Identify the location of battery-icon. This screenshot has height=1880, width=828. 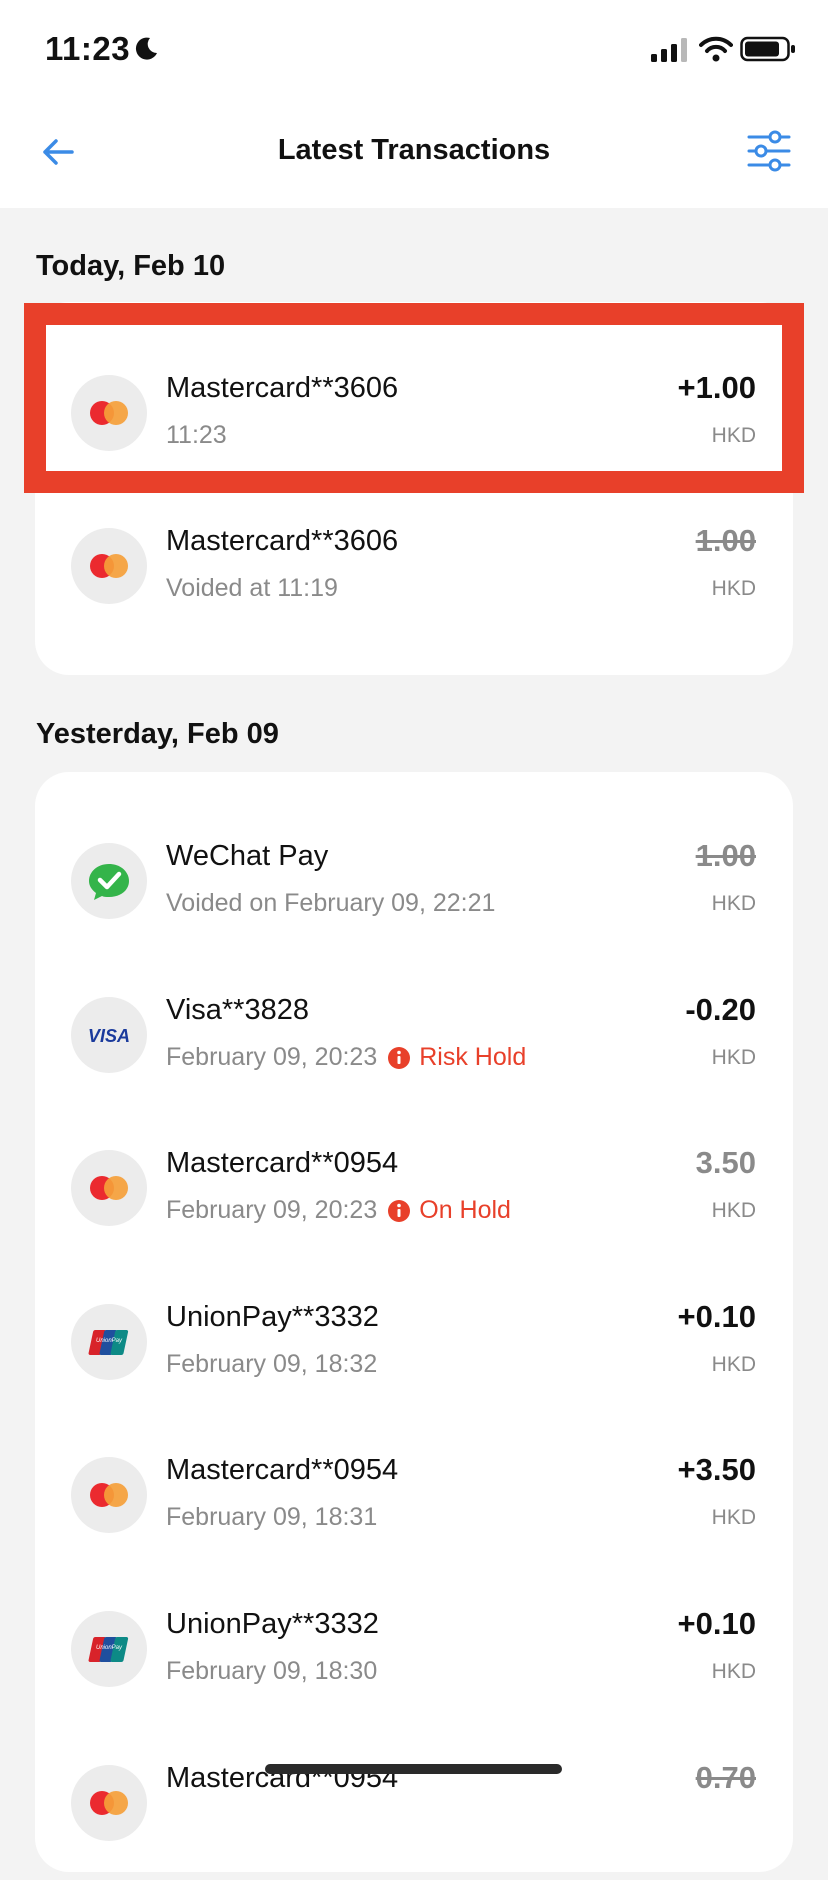
(767, 49).